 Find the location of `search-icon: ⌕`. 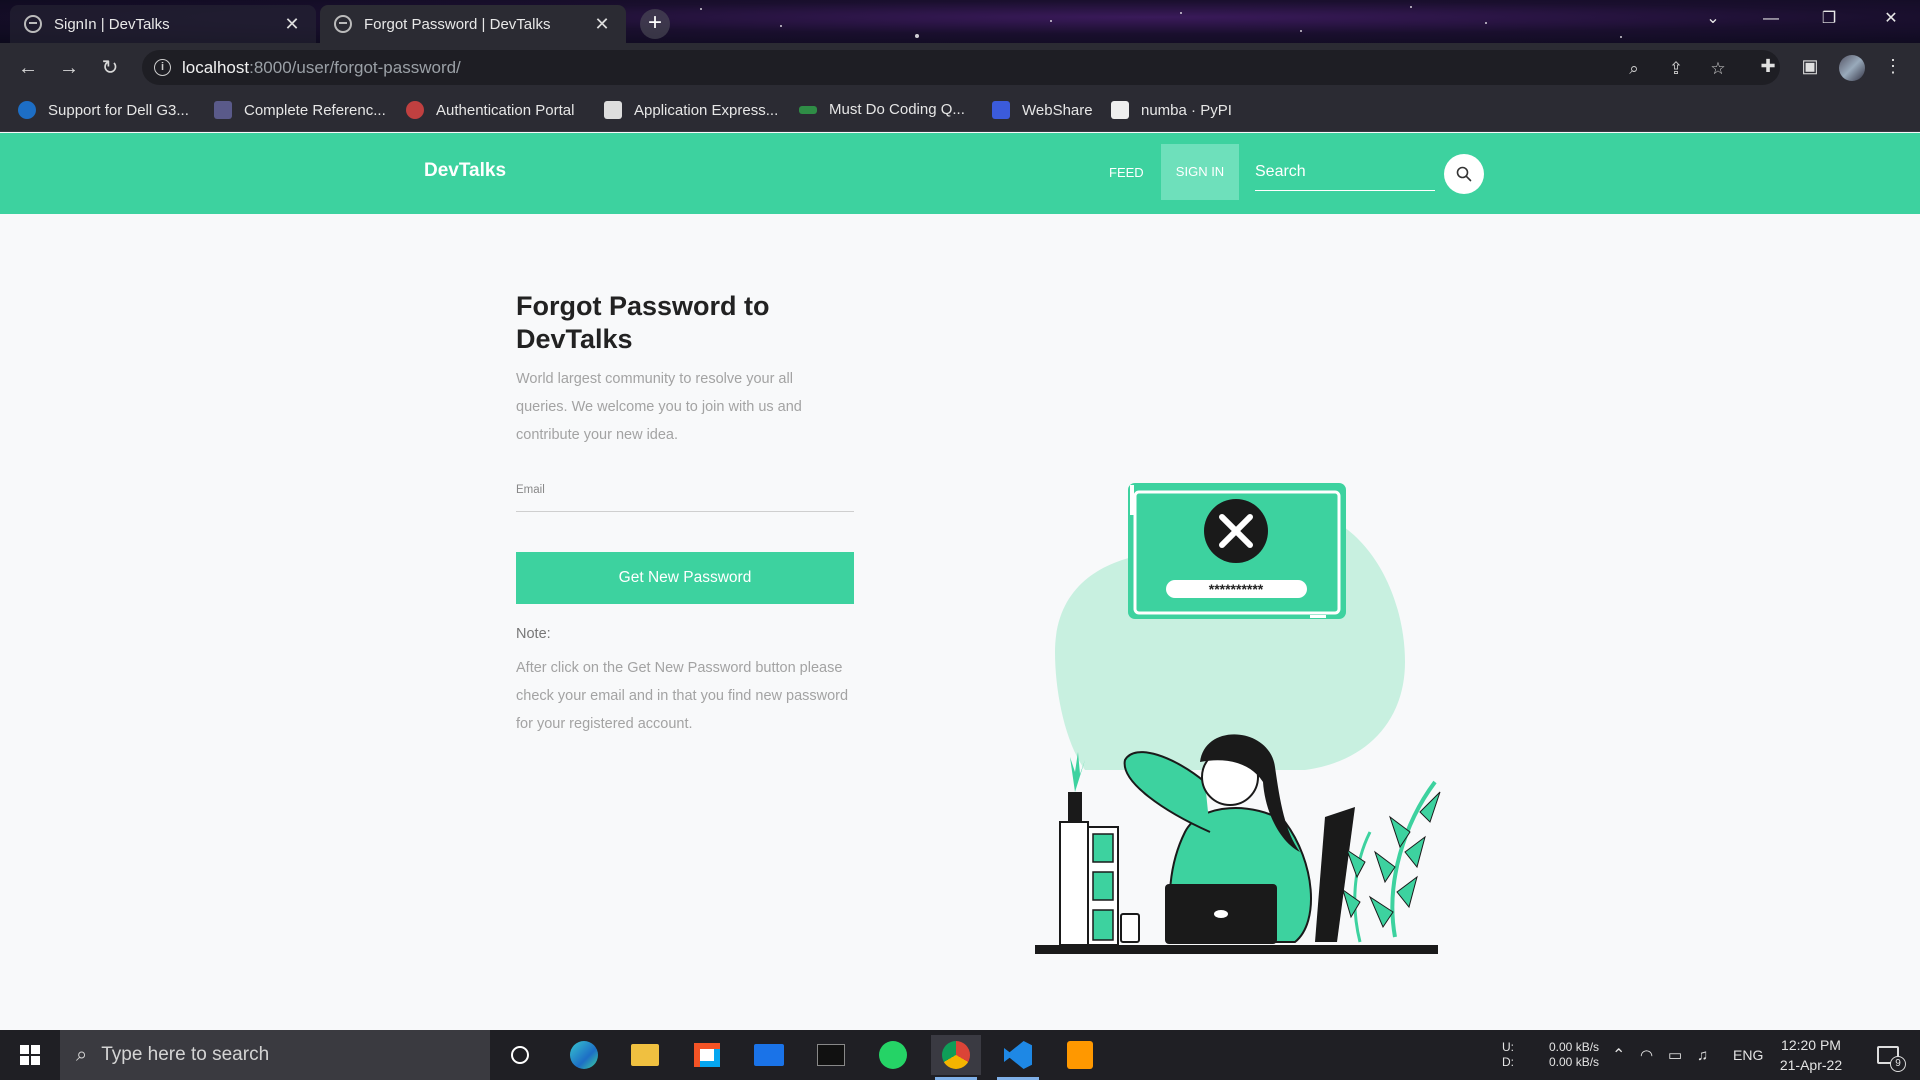

search-icon: ⌕ is located at coordinates (82, 1054).